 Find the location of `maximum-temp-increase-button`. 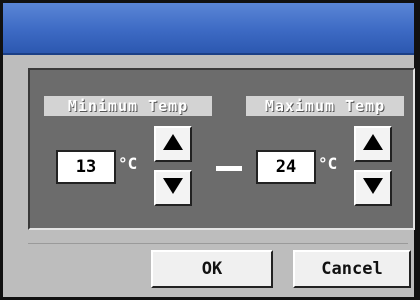

maximum-temp-increase-button is located at coordinates (373, 144).